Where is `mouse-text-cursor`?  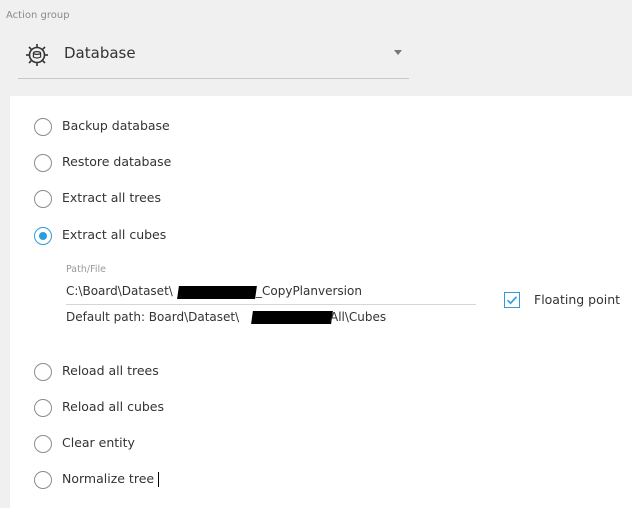
mouse-text-cursor is located at coordinates (158, 479).